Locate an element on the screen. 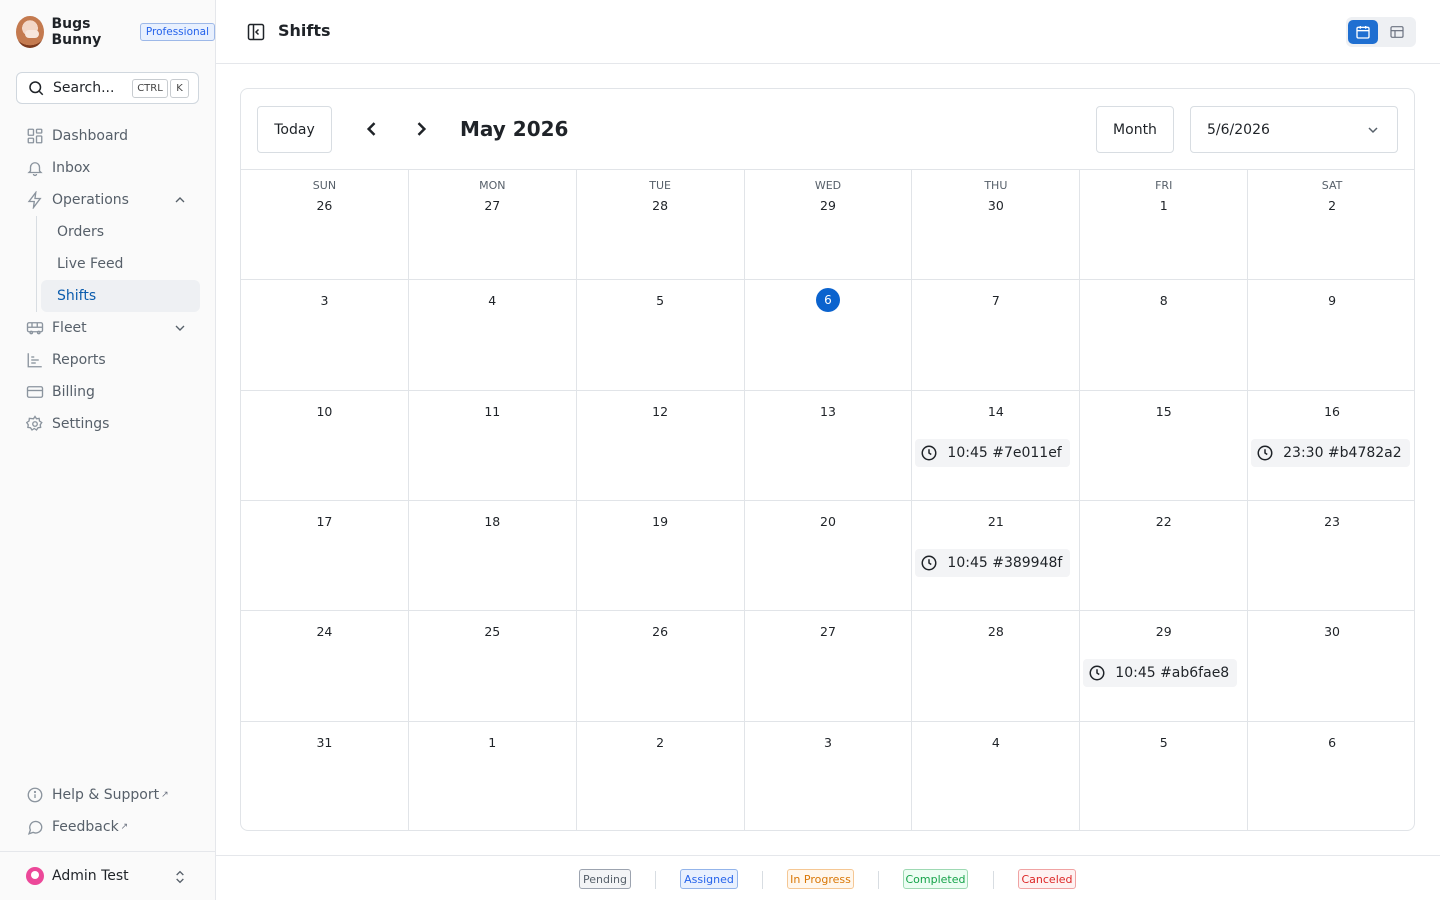 This screenshot has height=900, width=1440. nav-orders: Orders is located at coordinates (120, 232).